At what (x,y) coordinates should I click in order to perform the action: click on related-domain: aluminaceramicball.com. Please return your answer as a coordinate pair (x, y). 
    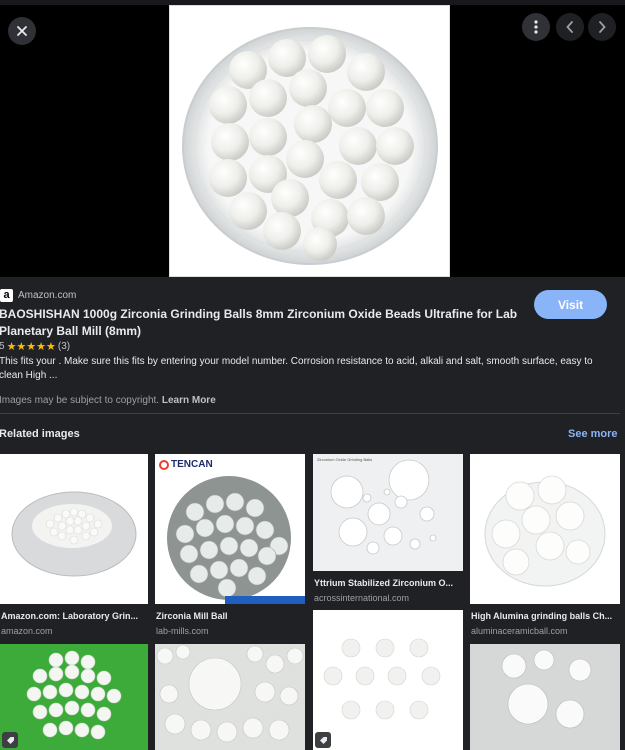
    Looking at the image, I should click on (519, 631).